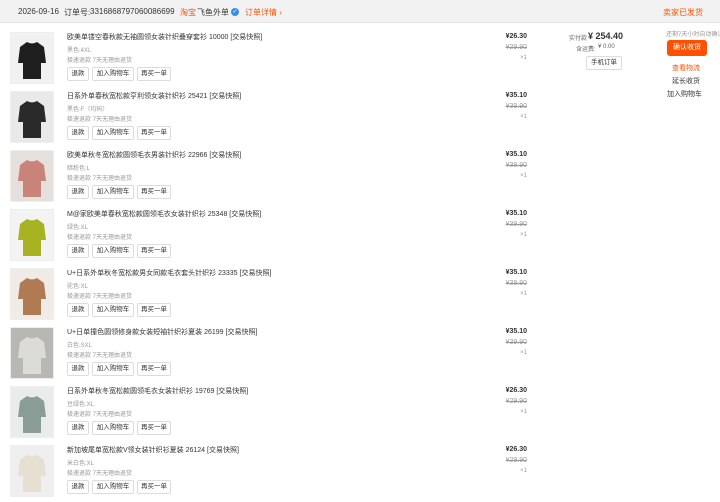 This screenshot has height=502, width=720. I want to click on verified-badge-icon: ✓, so click(235, 12).